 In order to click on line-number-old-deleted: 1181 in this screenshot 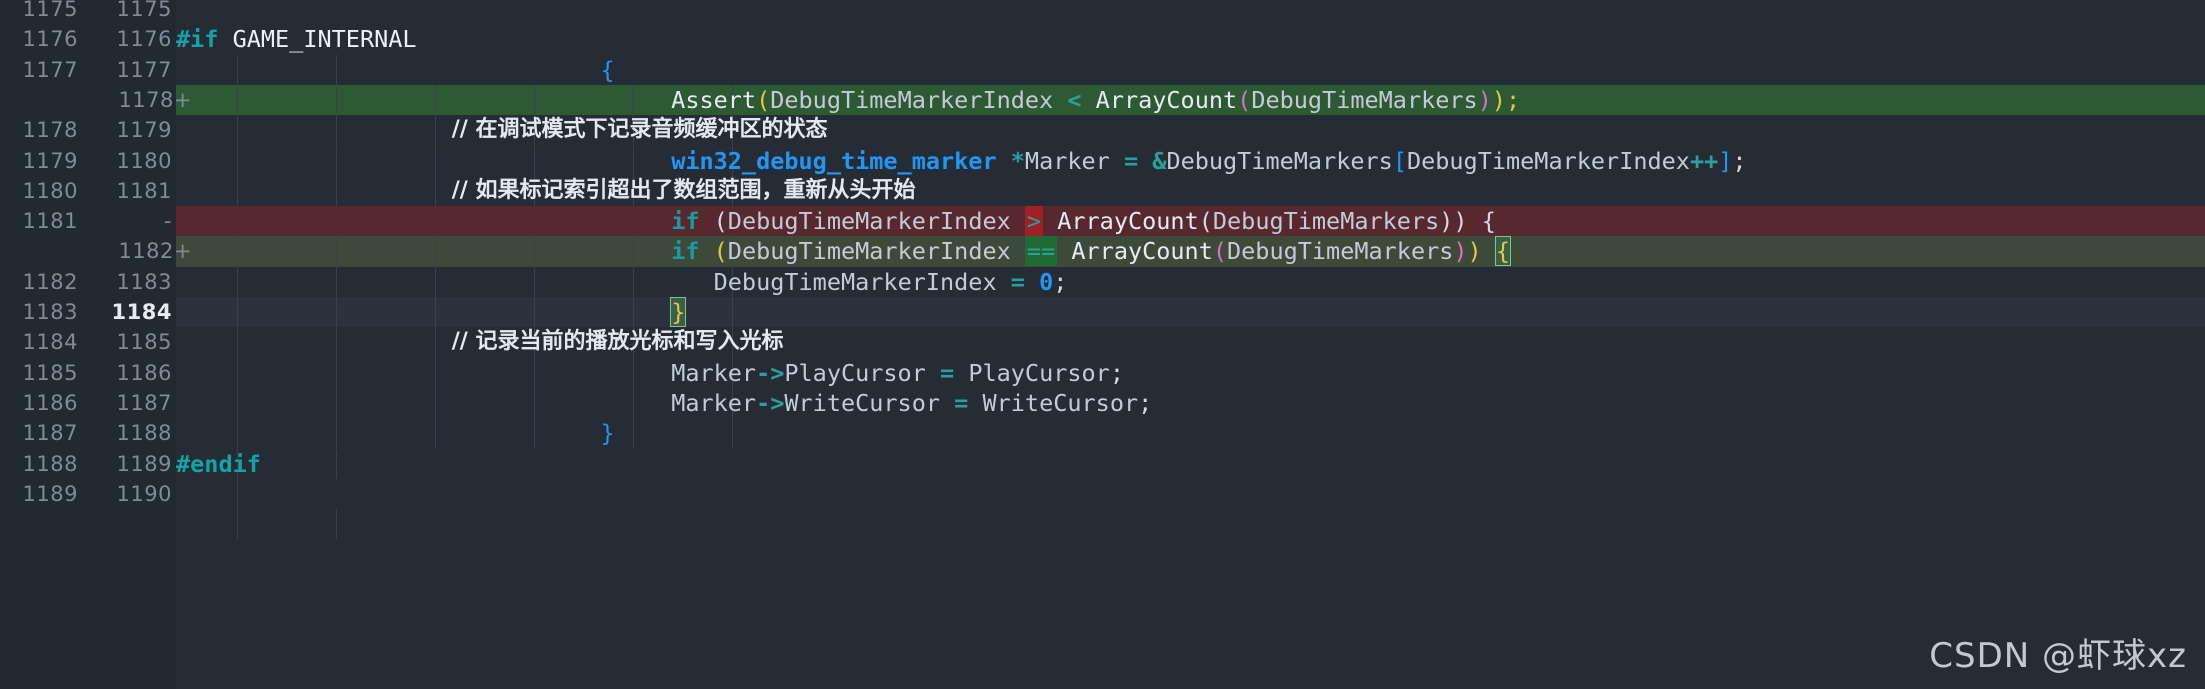, I will do `click(50, 221)`.